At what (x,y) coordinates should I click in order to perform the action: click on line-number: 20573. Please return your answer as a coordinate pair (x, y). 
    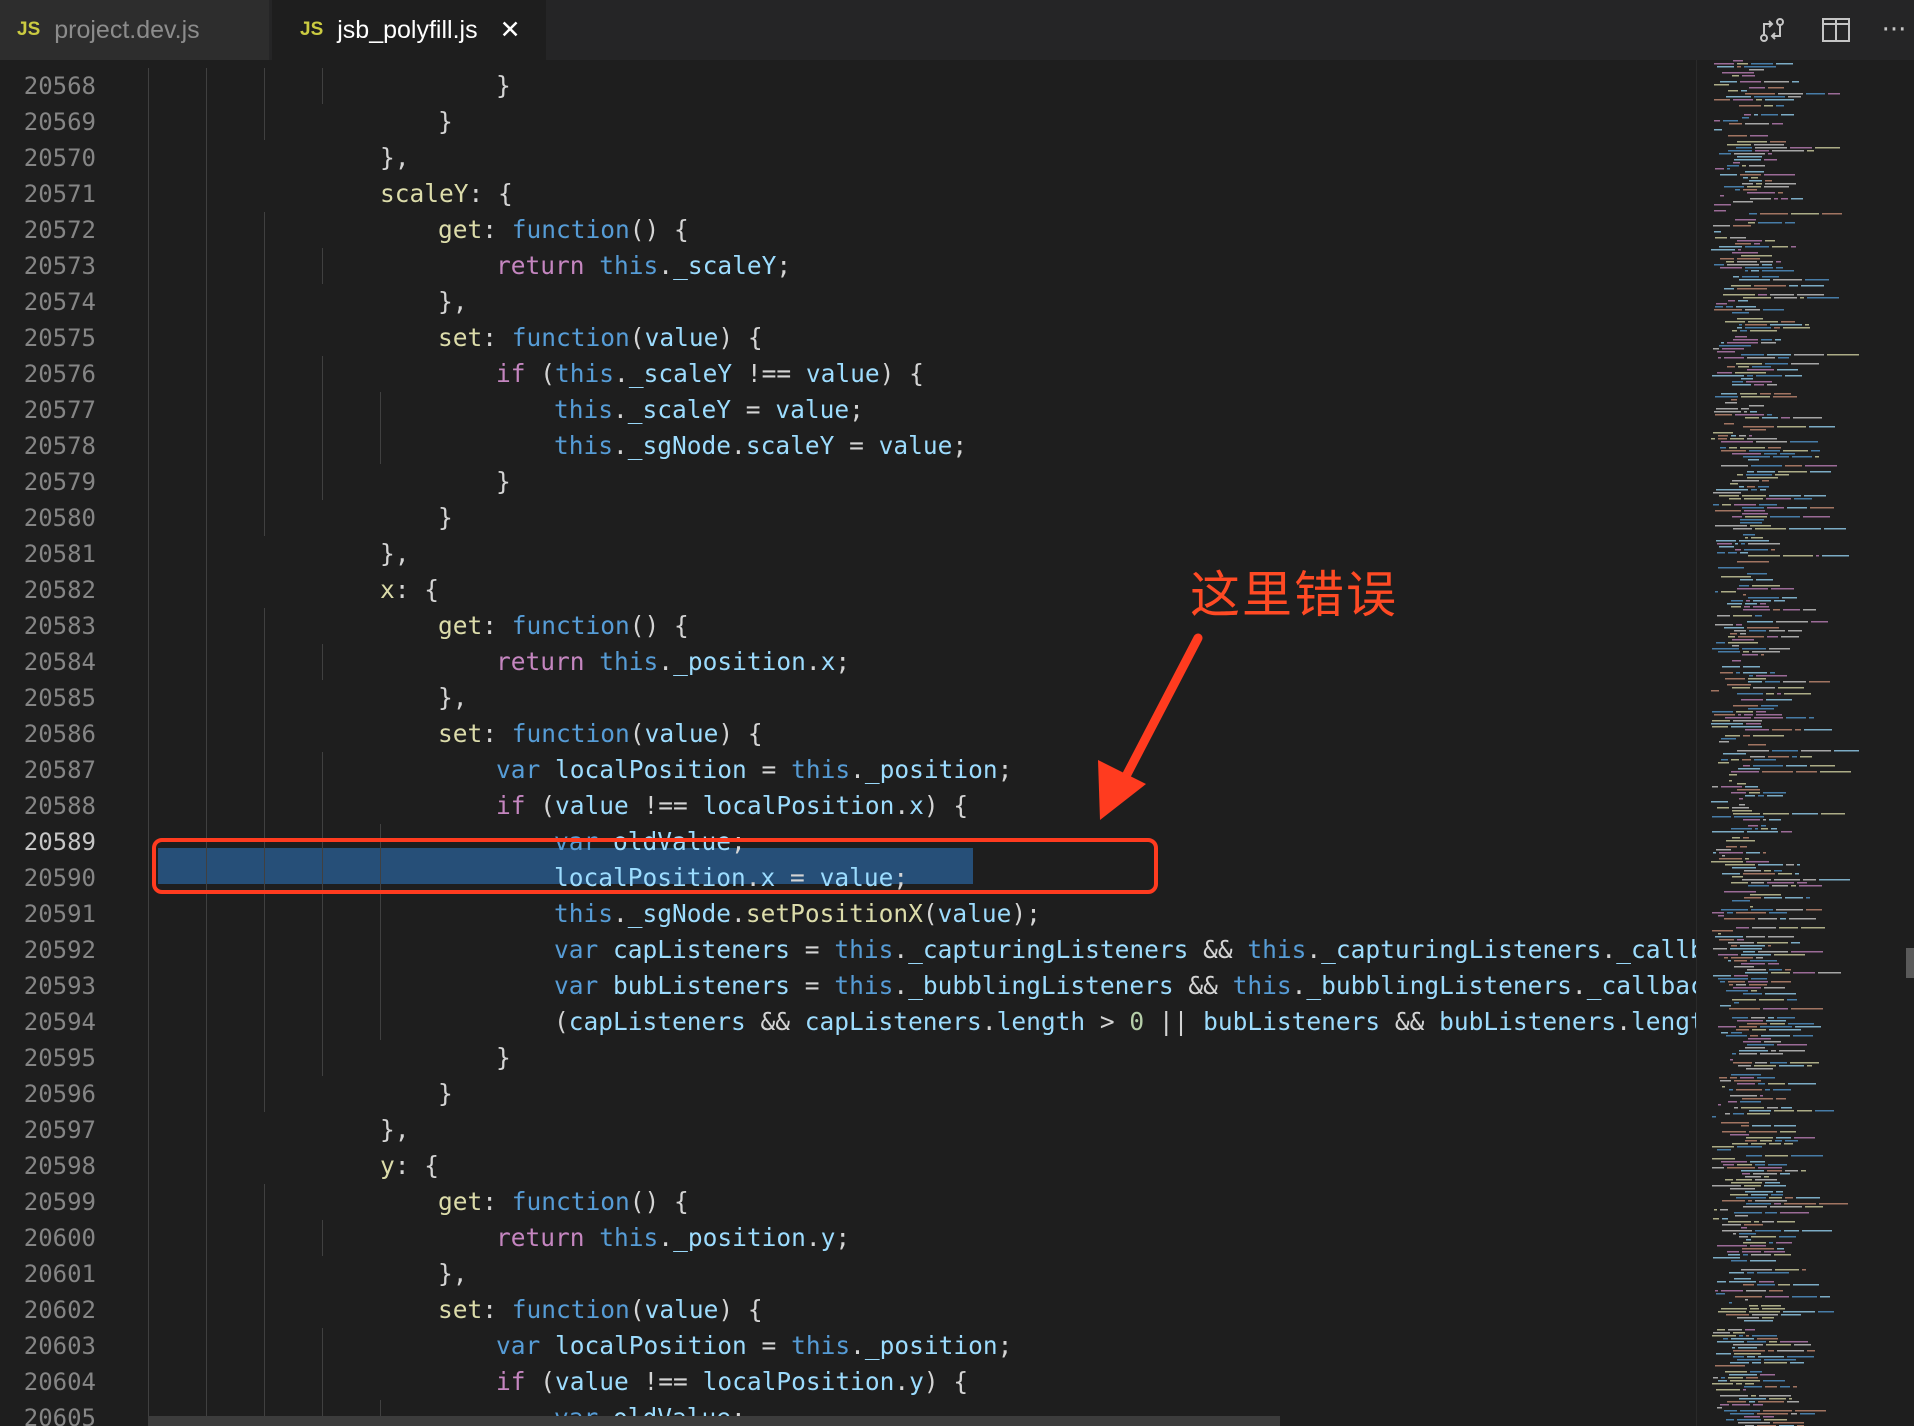
    Looking at the image, I should click on (59, 266).